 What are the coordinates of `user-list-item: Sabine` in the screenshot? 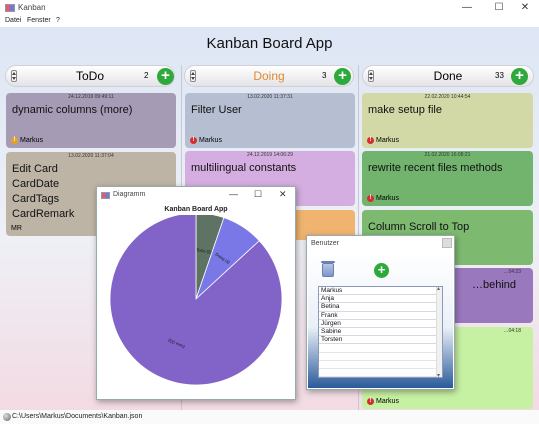 It's located at (380, 332).